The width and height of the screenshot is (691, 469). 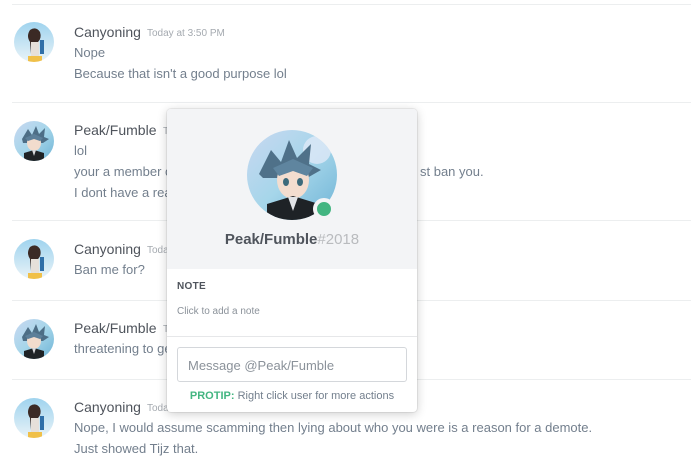 I want to click on message-text: Because that isn't a good purpose lol, so click(x=180, y=73).